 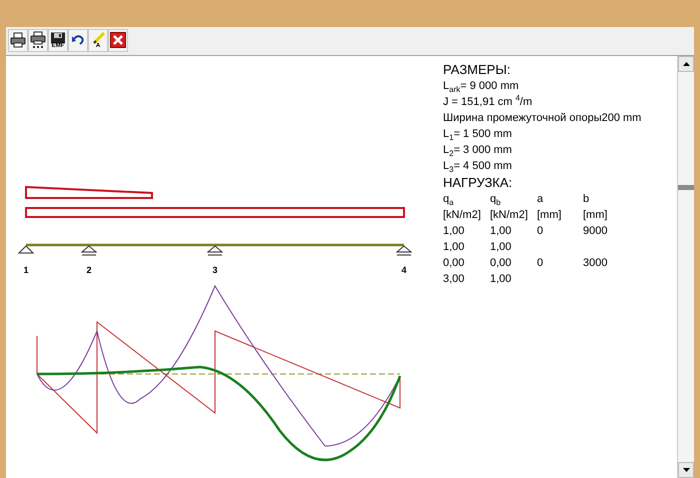 I want to click on floppy-icon, so click(x=58, y=38).